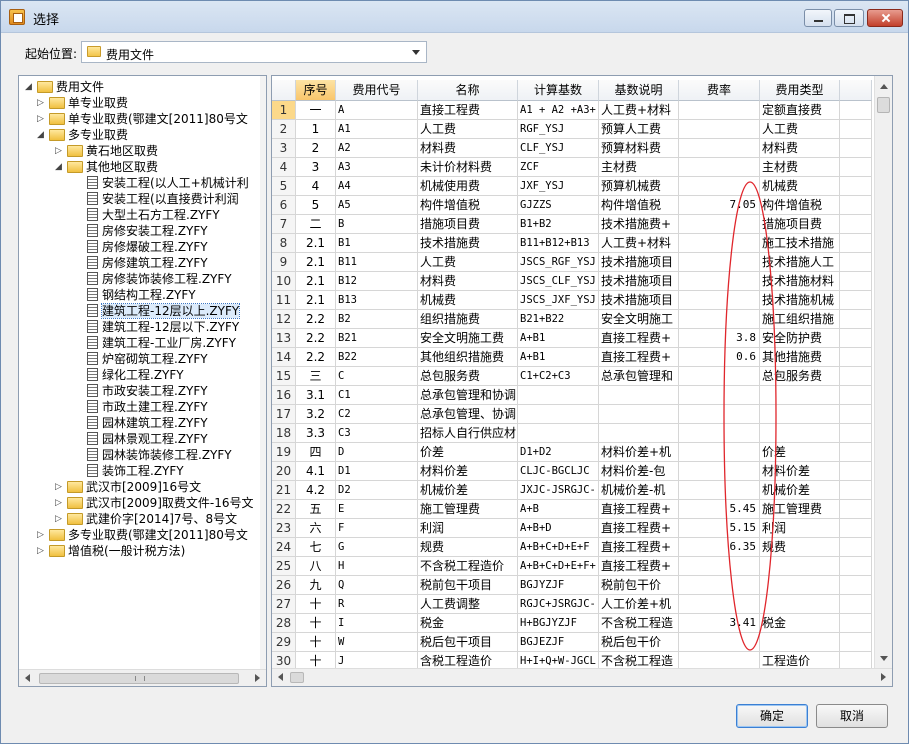  Describe the element at coordinates (152, 455) in the screenshot. I see `tree-file-item: 园林装饰装修工程.ZYFY` at that location.